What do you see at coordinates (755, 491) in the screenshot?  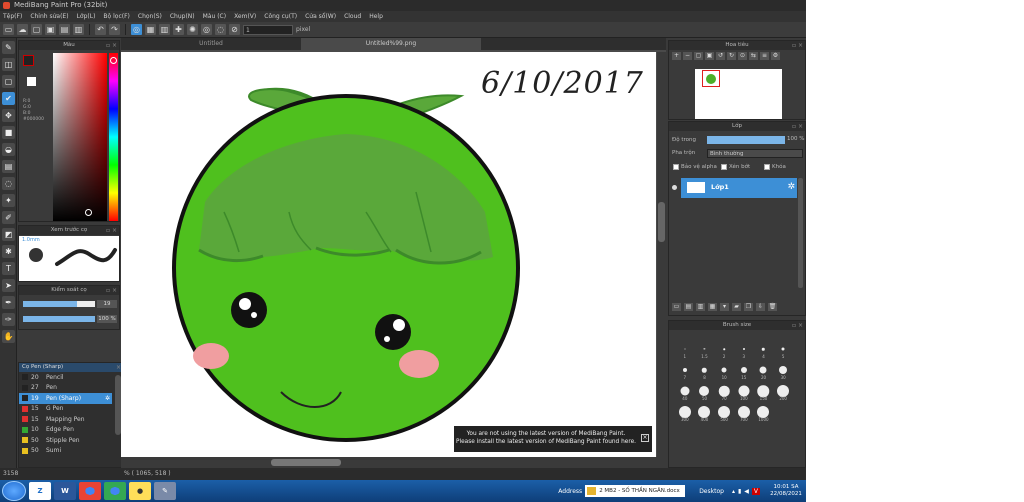 I see `language-icon: V` at bounding box center [755, 491].